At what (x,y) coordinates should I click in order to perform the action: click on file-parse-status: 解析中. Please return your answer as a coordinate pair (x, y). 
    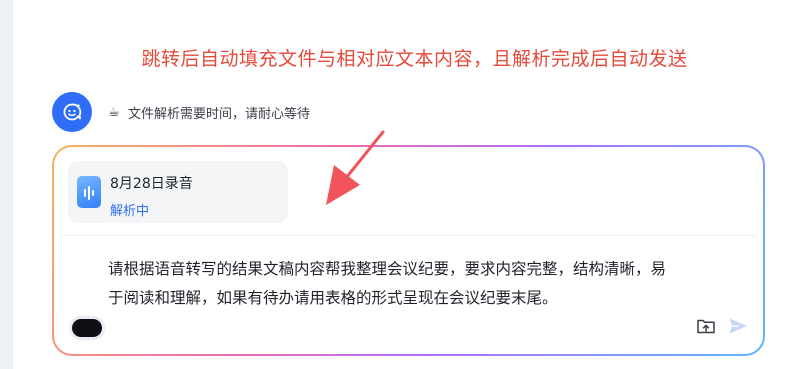
    Looking at the image, I should click on (130, 211).